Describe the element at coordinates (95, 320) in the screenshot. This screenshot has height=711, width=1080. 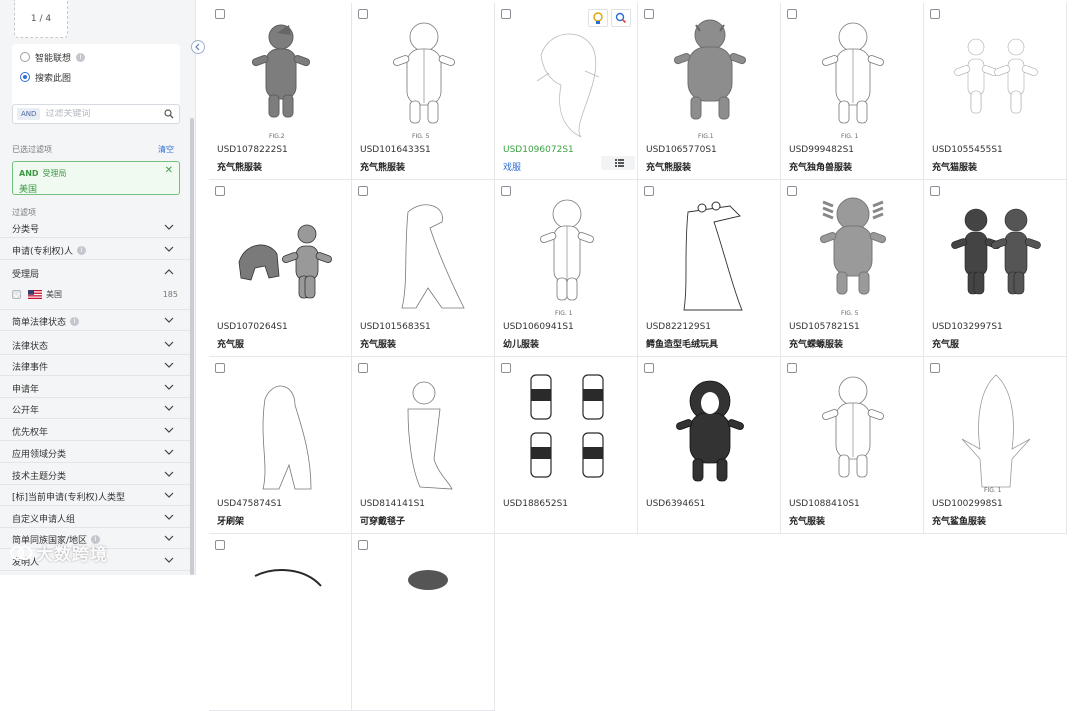
I see `filter-row: 简单法律状态 i` at that location.